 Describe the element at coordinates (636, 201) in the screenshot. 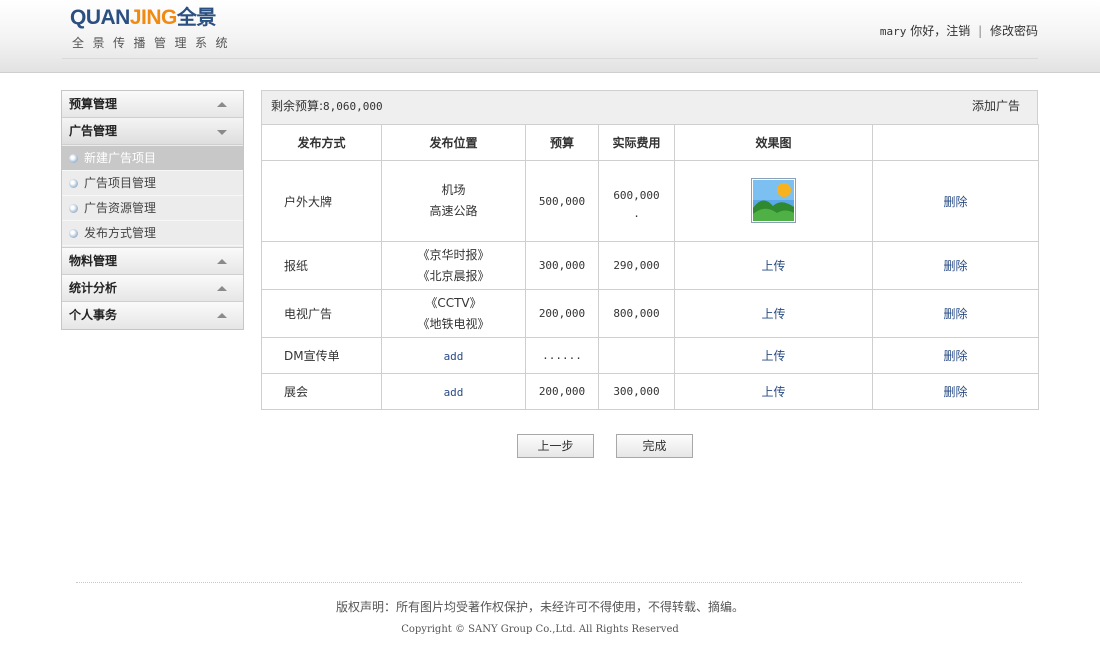

I see `cell-actual-cost: 600,000 .` at that location.